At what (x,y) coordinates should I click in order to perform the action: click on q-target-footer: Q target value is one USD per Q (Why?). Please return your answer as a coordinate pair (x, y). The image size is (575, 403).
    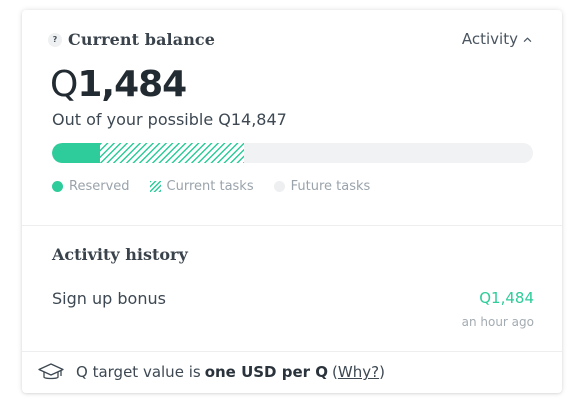
    Looking at the image, I should click on (211, 372).